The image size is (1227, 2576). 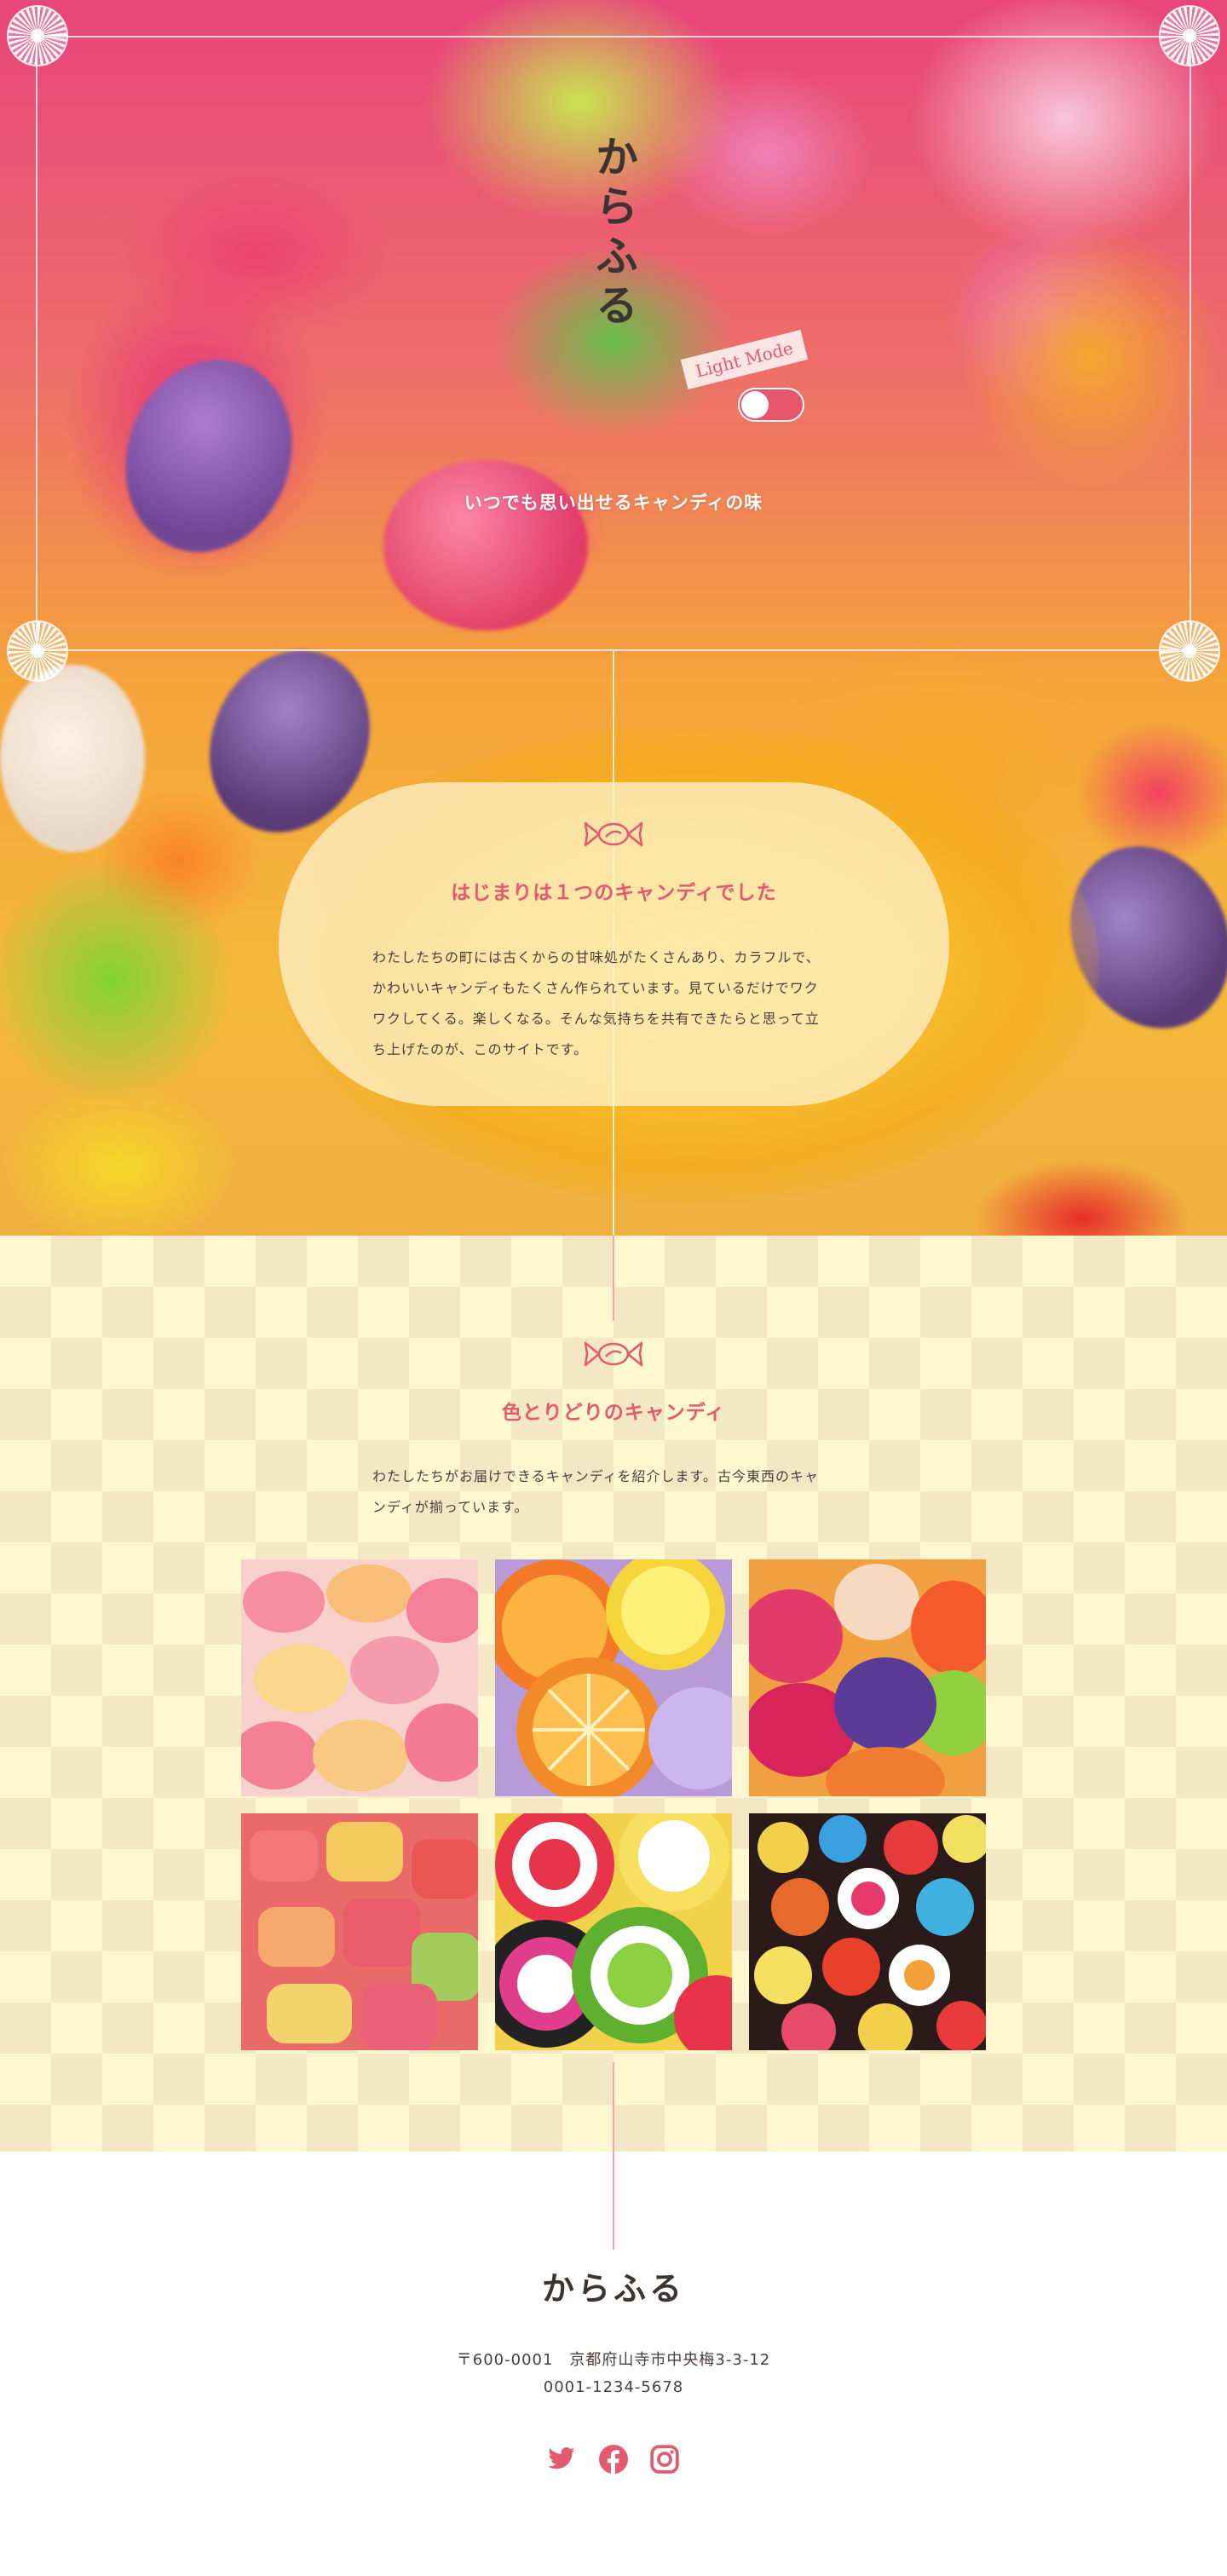 What do you see at coordinates (867, 1677) in the screenshot?
I see `gallery-image-hard-candies` at bounding box center [867, 1677].